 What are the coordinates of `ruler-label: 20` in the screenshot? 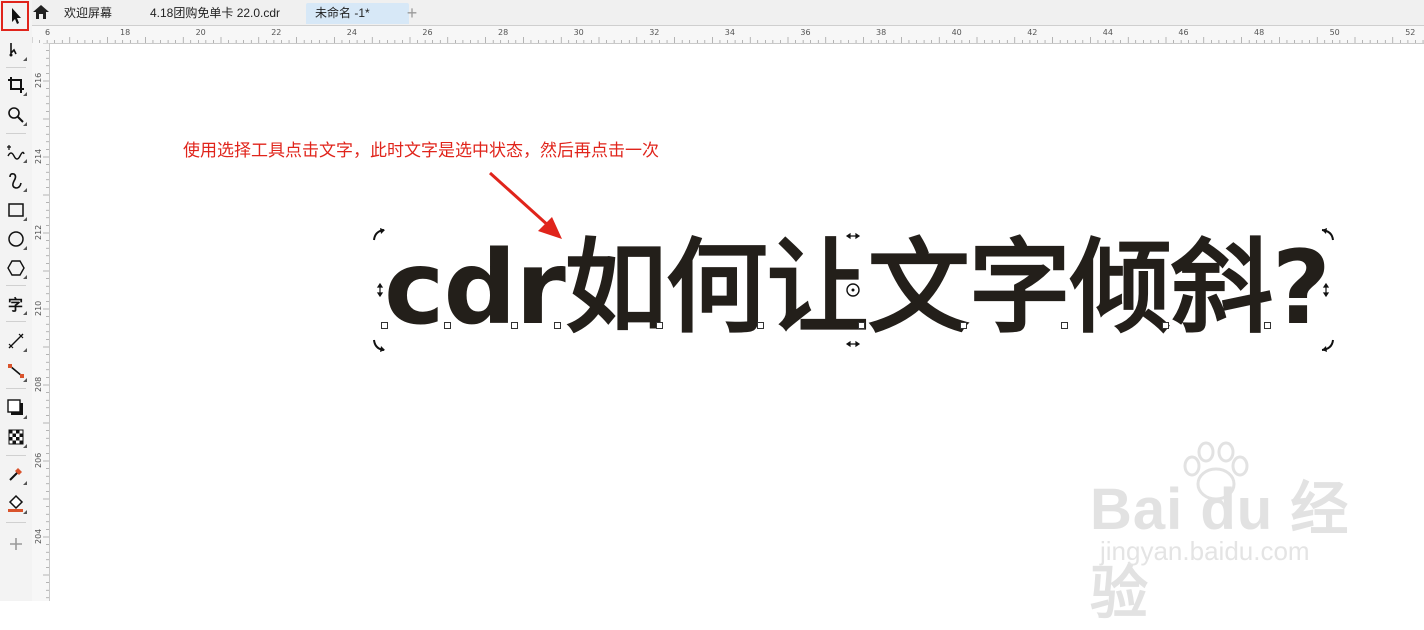 It's located at (201, 32).